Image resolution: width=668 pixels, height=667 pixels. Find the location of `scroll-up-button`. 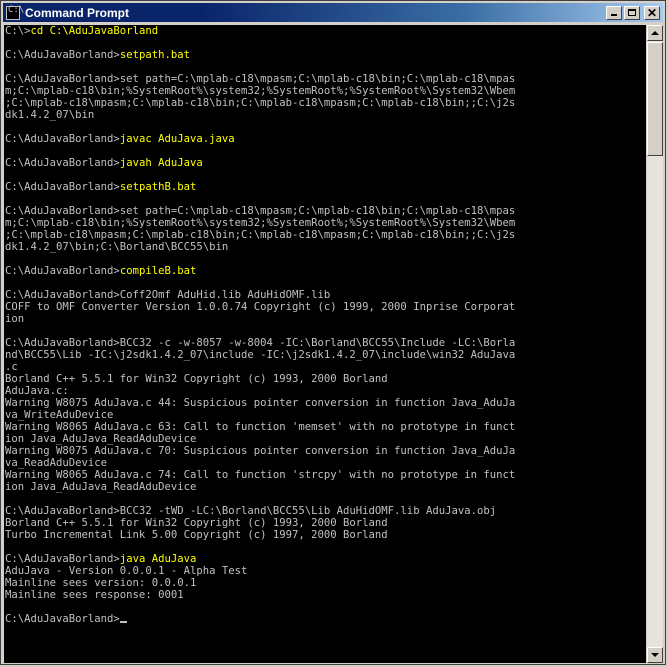

scroll-up-button is located at coordinates (655, 33).